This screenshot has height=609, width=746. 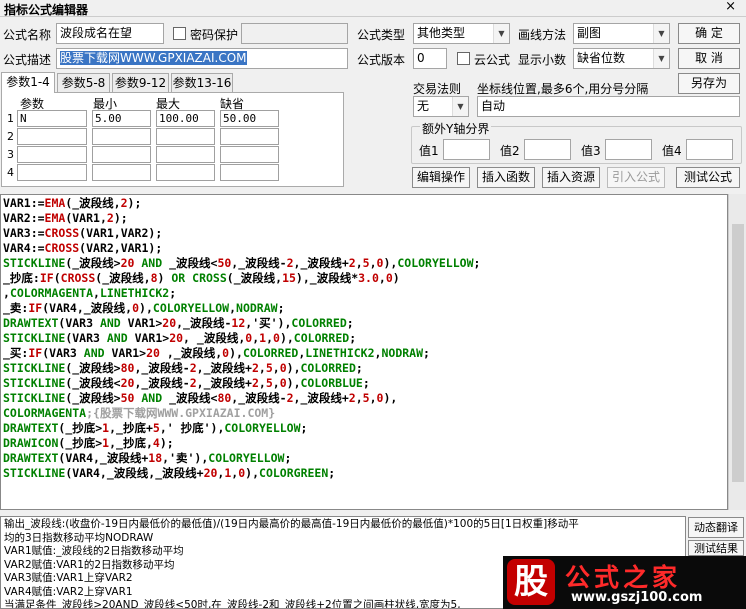 I want to click on save-as-button: 另存为, so click(x=709, y=83).